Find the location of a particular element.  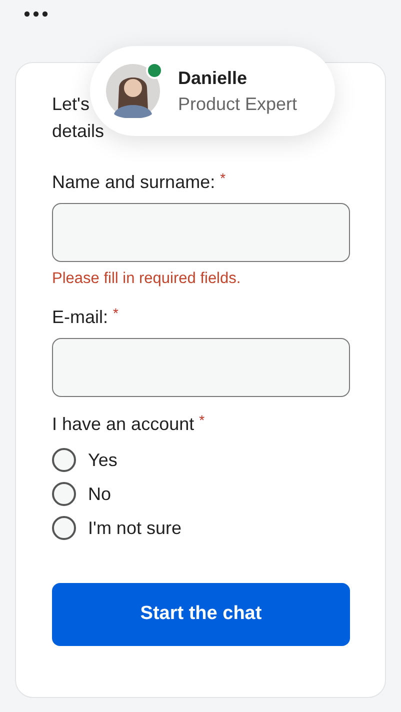

avatar is located at coordinates (133, 91).